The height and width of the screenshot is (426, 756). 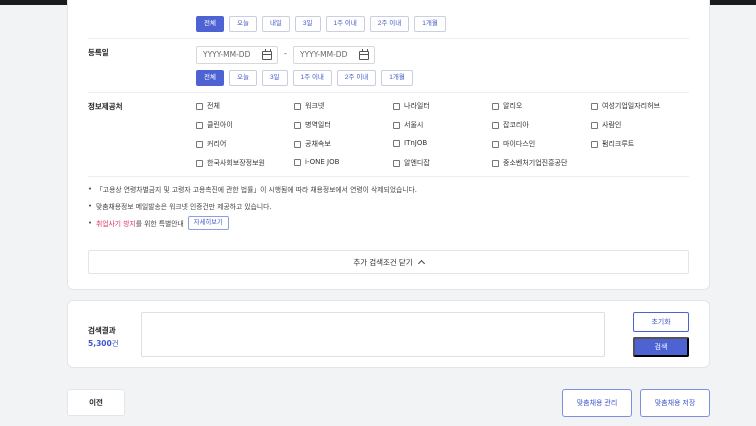 What do you see at coordinates (618, 144) in the screenshot?
I see `provider-label: 펌리크루트` at bounding box center [618, 144].